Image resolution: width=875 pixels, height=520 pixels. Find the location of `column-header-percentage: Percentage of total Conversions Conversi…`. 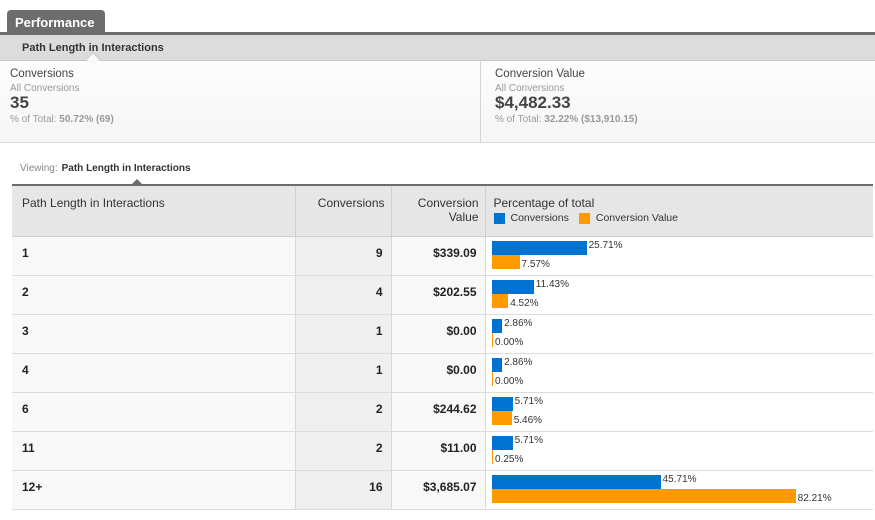

column-header-percentage: Percentage of total Conversions Conversi… is located at coordinates (679, 211).